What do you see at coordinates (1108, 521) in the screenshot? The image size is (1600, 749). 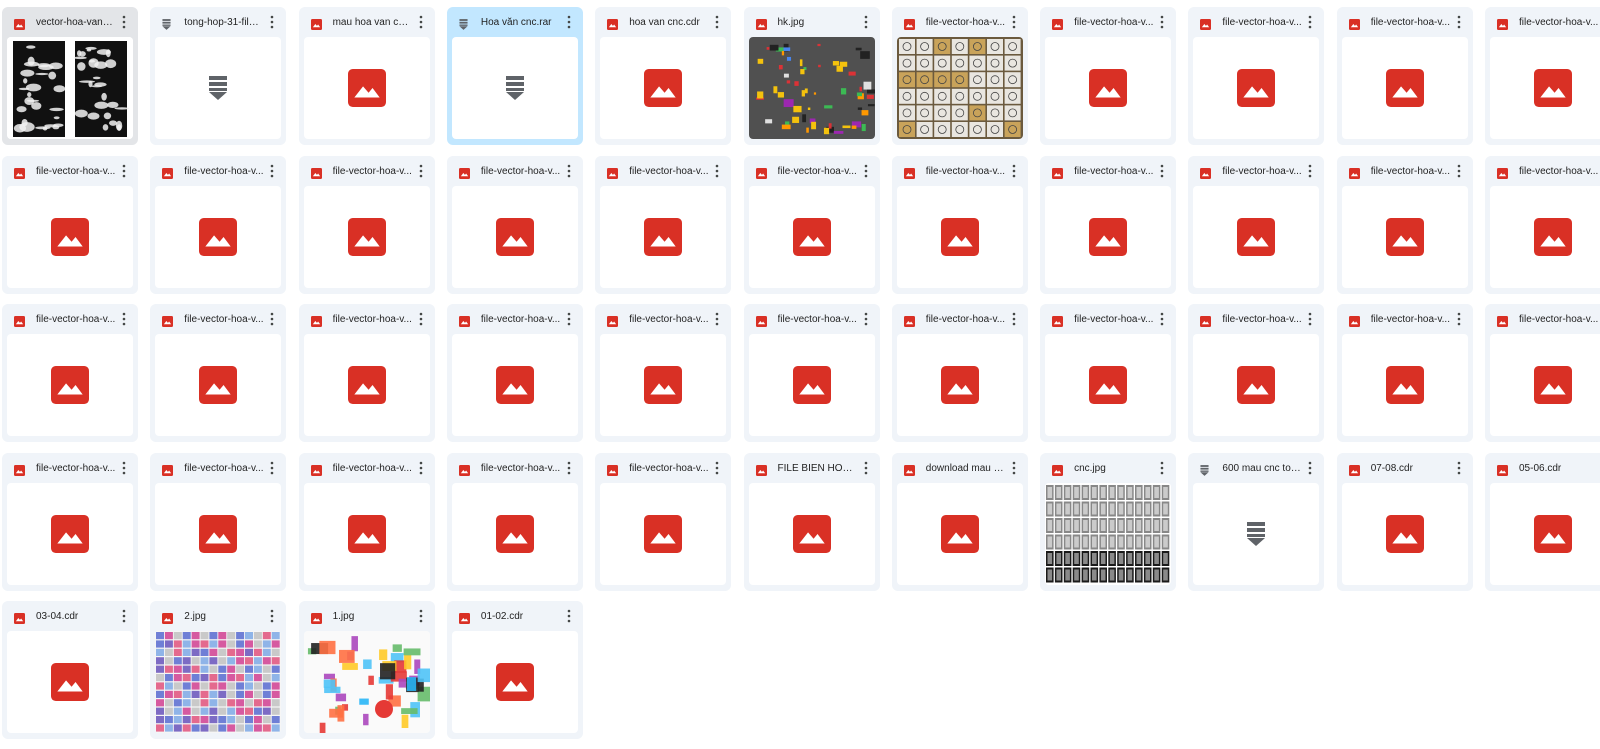 I see `file-card: cnc.jpg` at bounding box center [1108, 521].